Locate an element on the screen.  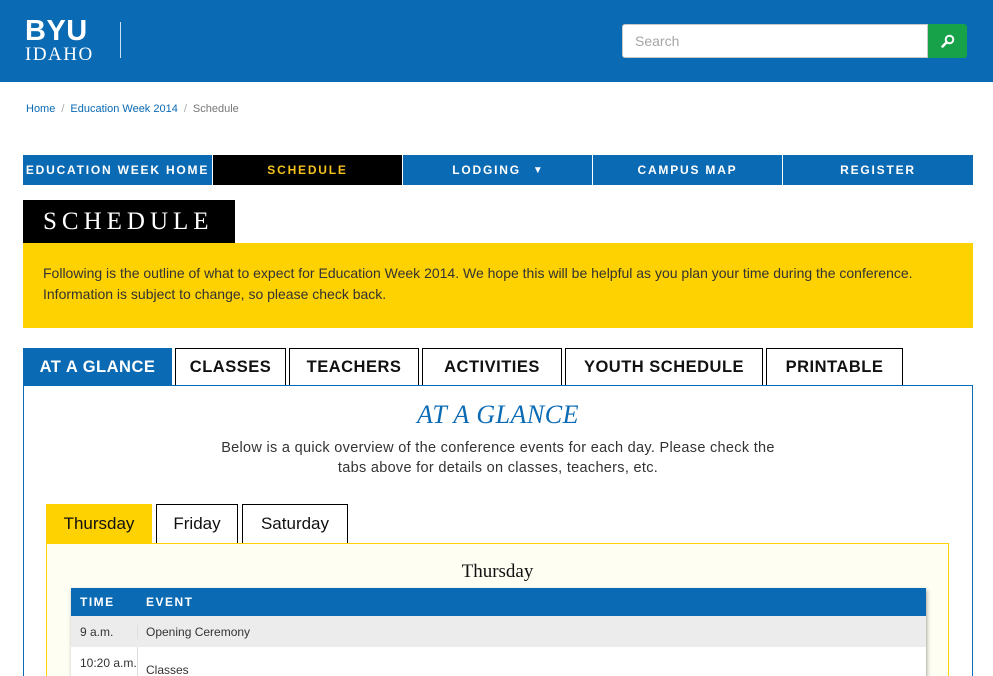
cell-time: 10:20 a.m. is located at coordinates (104, 661).